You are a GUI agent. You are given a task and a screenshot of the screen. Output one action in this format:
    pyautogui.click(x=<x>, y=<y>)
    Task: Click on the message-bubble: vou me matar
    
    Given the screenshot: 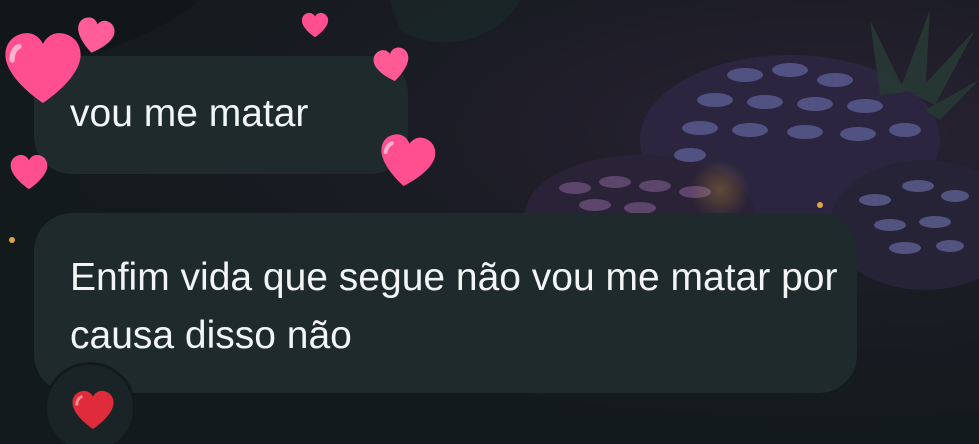 What is the action you would take?
    pyautogui.click(x=221, y=115)
    